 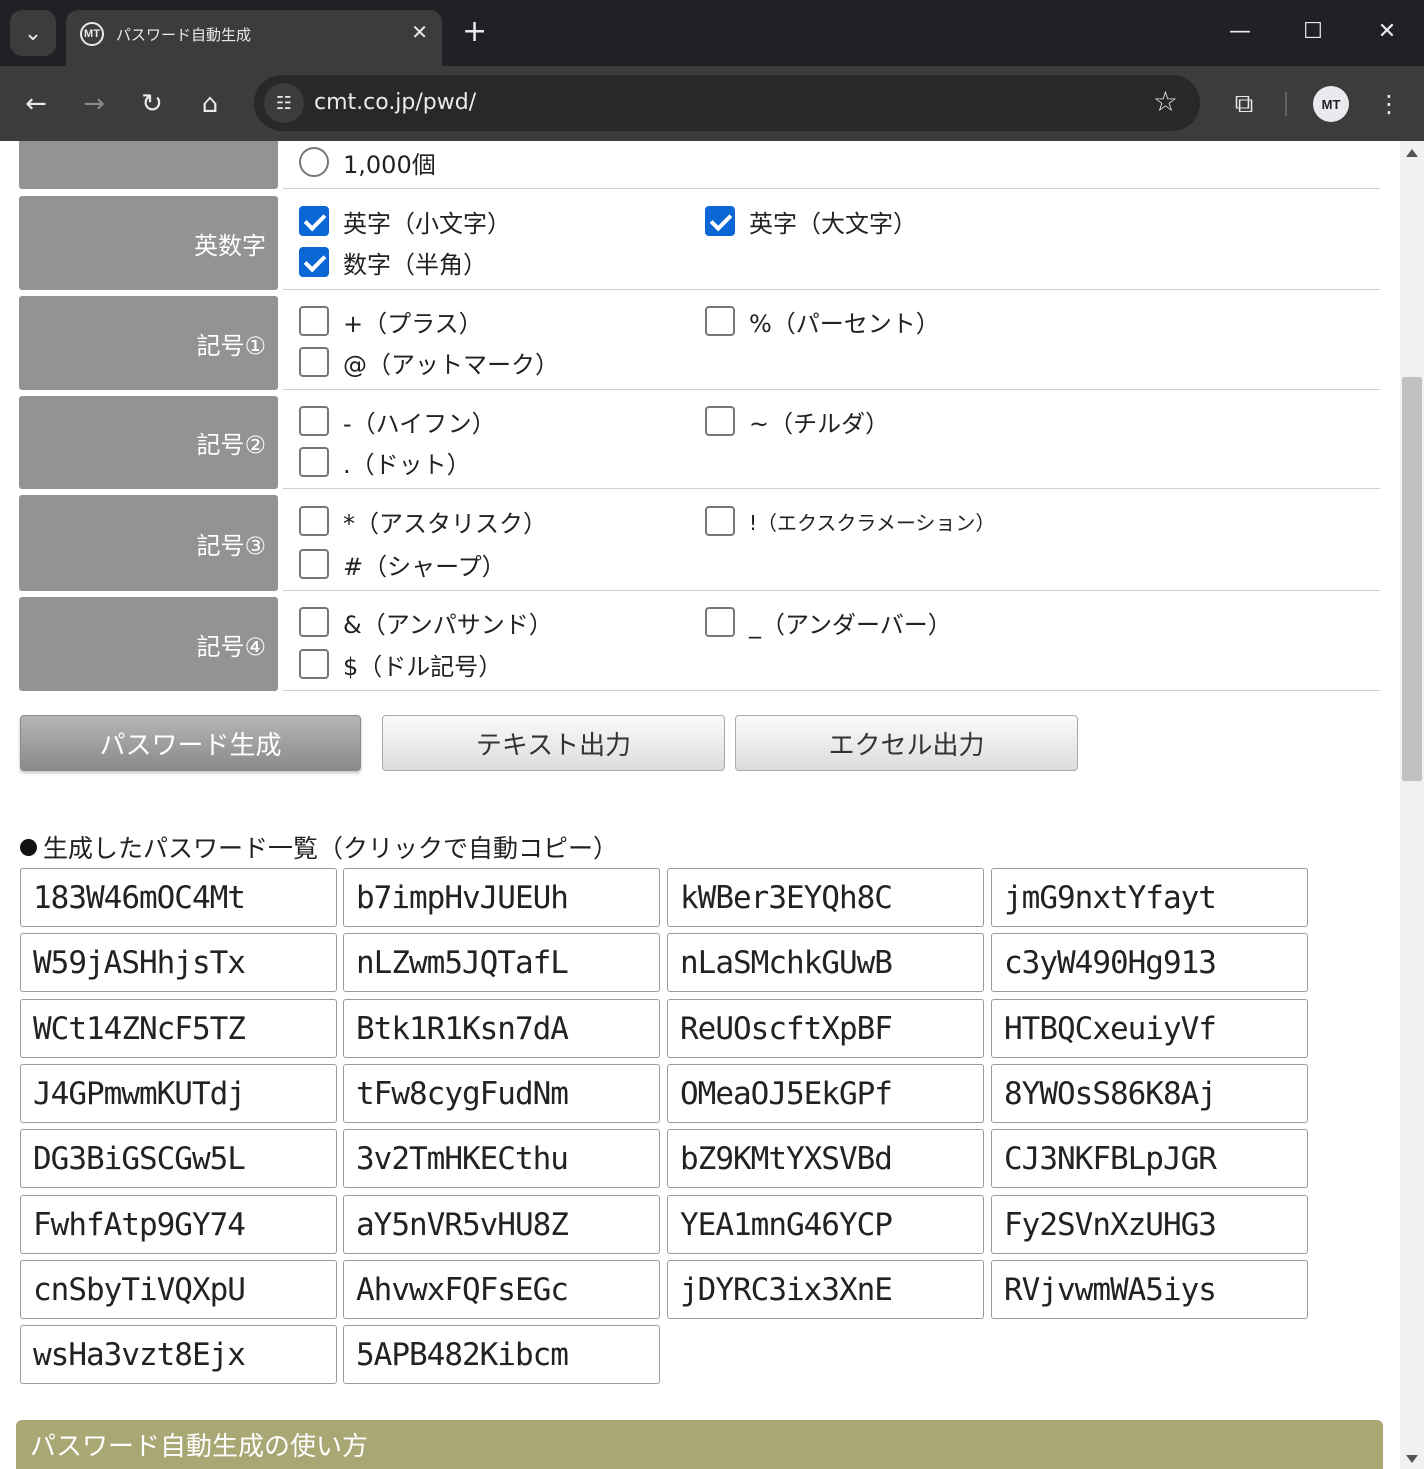 What do you see at coordinates (284, 103) in the screenshot?
I see `site-info-icon: ☷` at bounding box center [284, 103].